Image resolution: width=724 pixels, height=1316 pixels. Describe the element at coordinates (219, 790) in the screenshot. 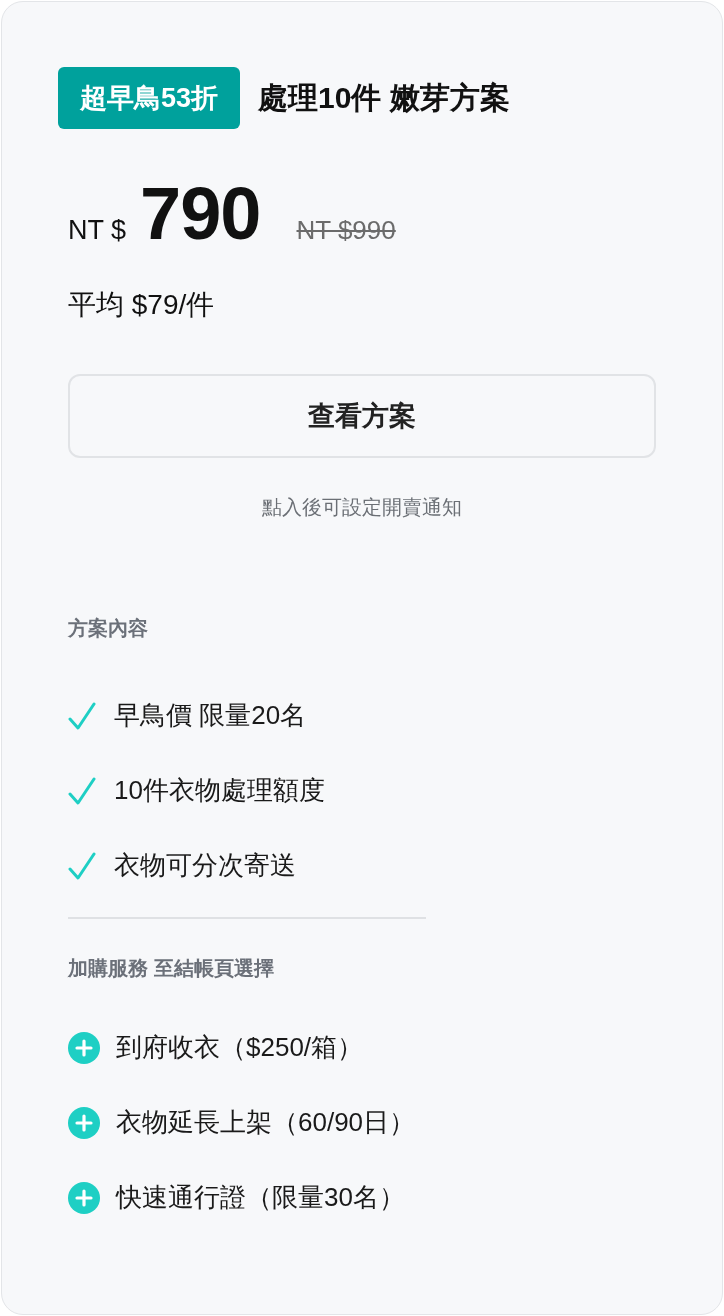

I see `feature-label: 10件衣物處理額度` at that location.